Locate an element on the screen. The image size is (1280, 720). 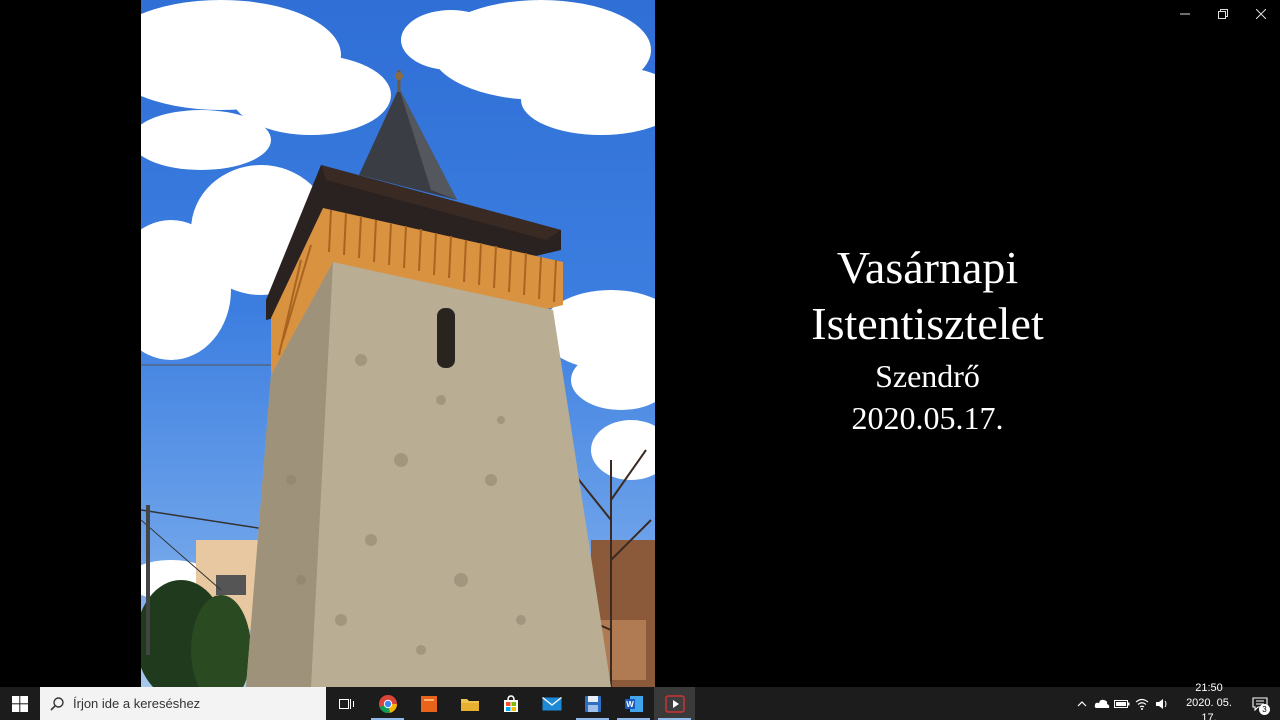
notification-badge: 3 is located at coordinates (1264, 709).